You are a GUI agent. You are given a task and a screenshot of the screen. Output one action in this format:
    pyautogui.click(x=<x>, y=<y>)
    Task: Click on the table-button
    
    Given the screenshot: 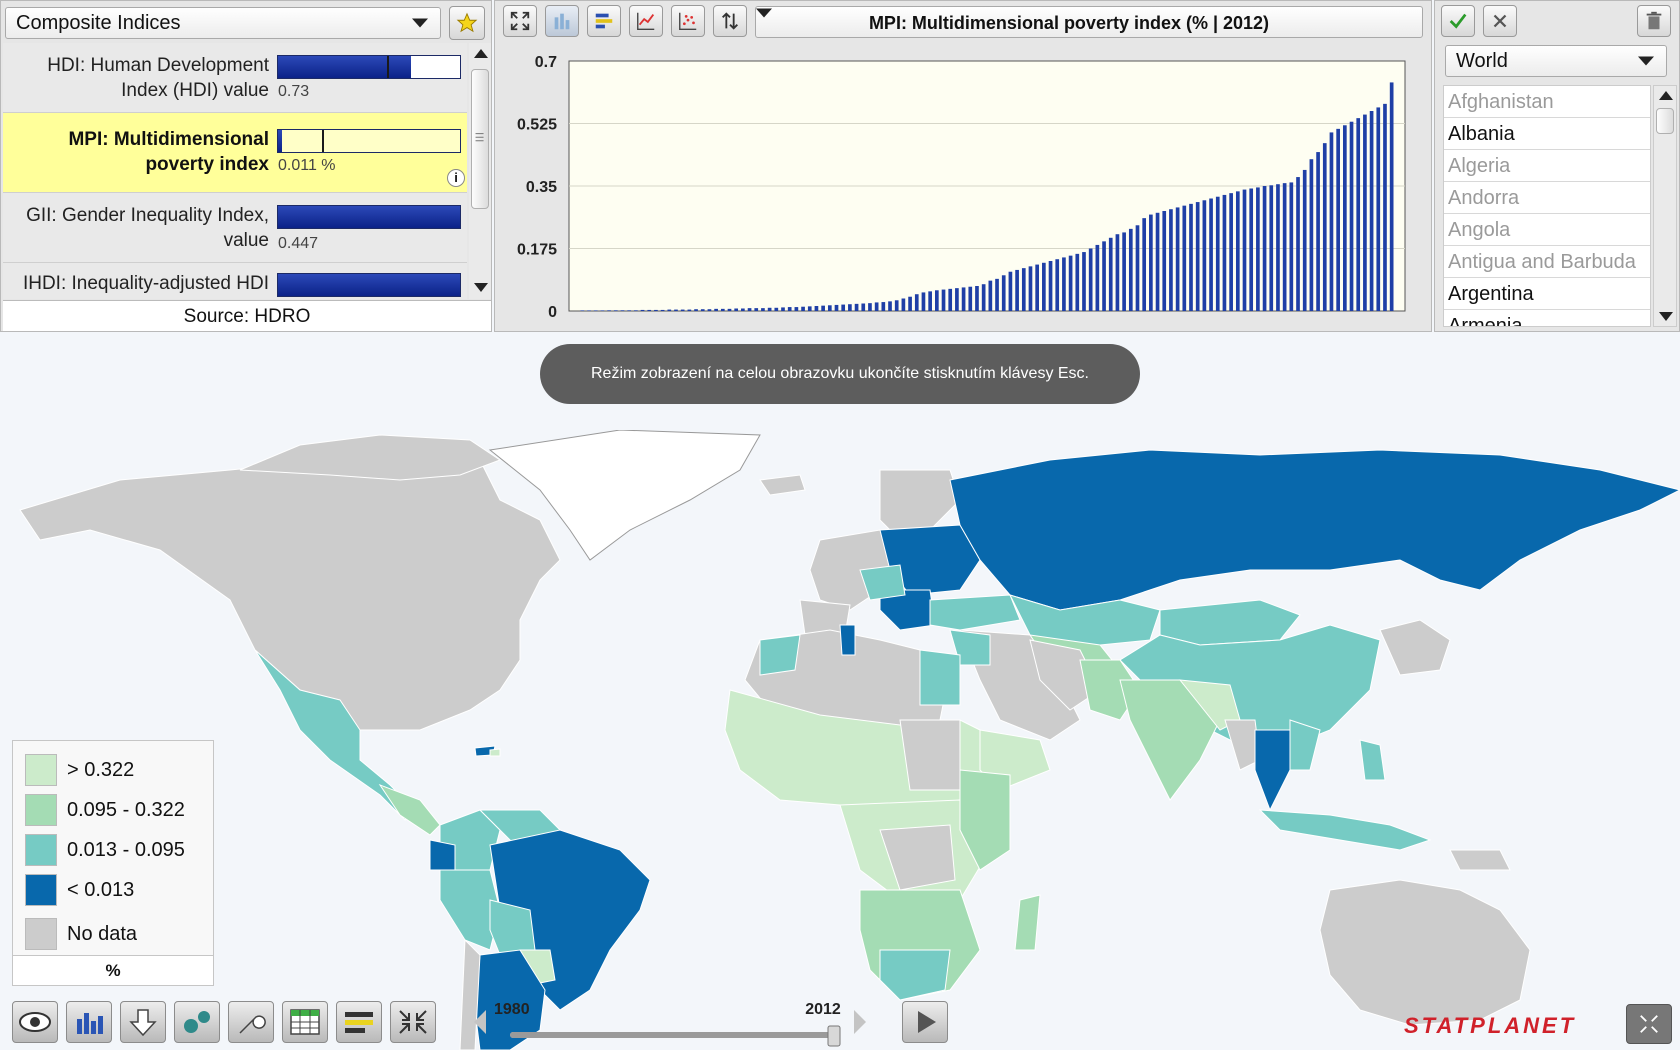 What is the action you would take?
    pyautogui.click(x=305, y=1022)
    